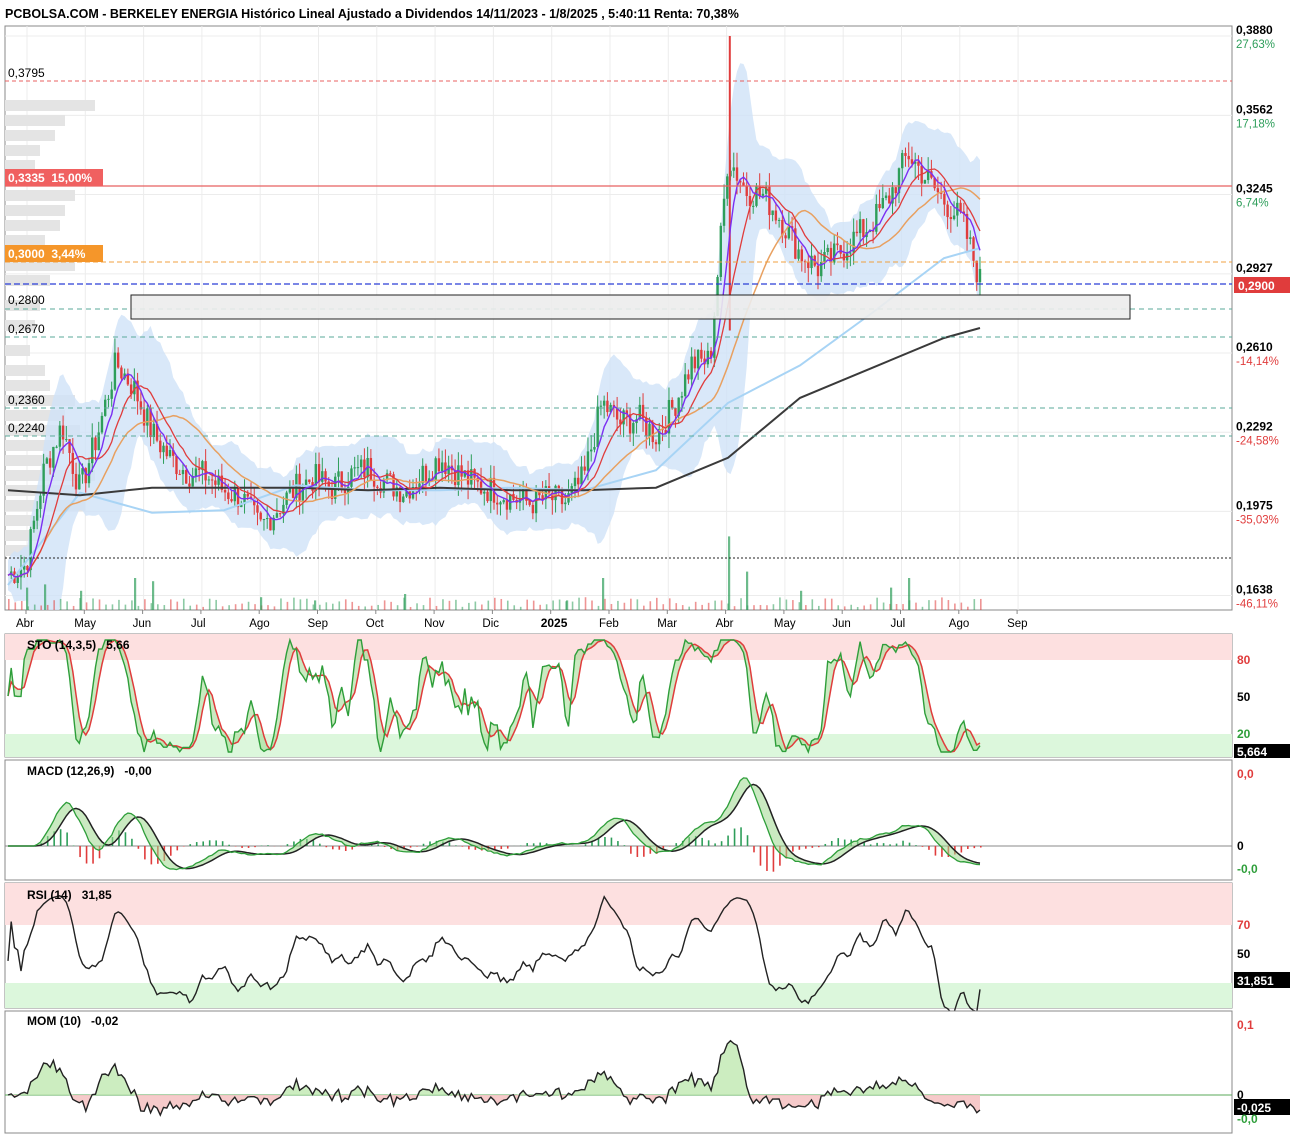  Describe the element at coordinates (26, 300) in the screenshot. I see `level-0-2800: 0,2800` at that location.